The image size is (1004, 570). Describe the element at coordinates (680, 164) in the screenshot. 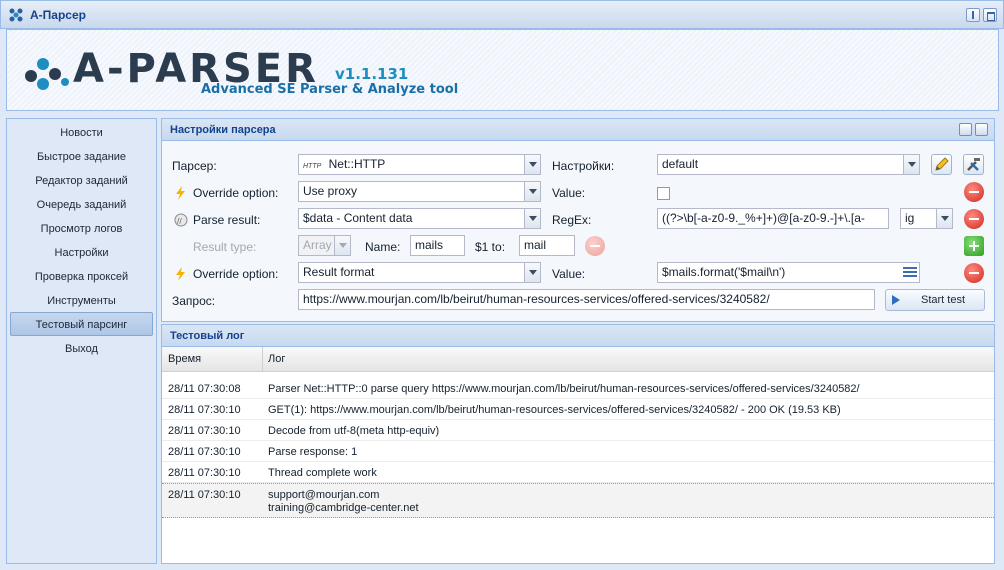

I see `settings-preset-value: default` at that location.